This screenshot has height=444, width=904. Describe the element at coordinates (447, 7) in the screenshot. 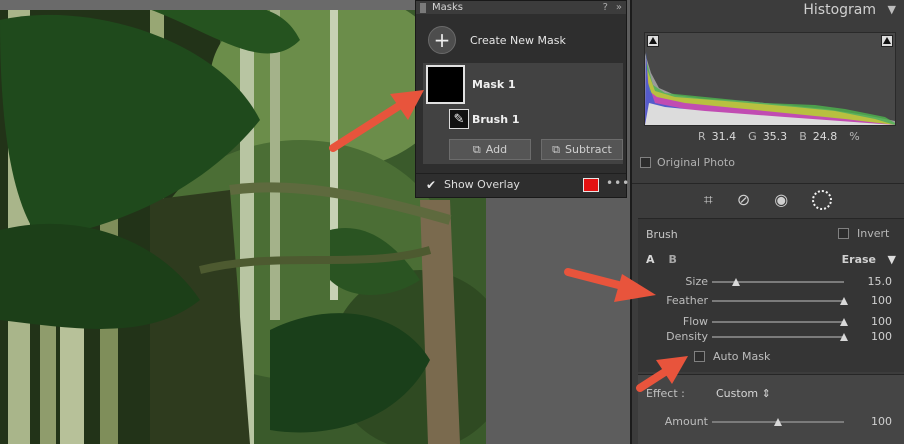

I see `masks-panel-title: Masks` at that location.